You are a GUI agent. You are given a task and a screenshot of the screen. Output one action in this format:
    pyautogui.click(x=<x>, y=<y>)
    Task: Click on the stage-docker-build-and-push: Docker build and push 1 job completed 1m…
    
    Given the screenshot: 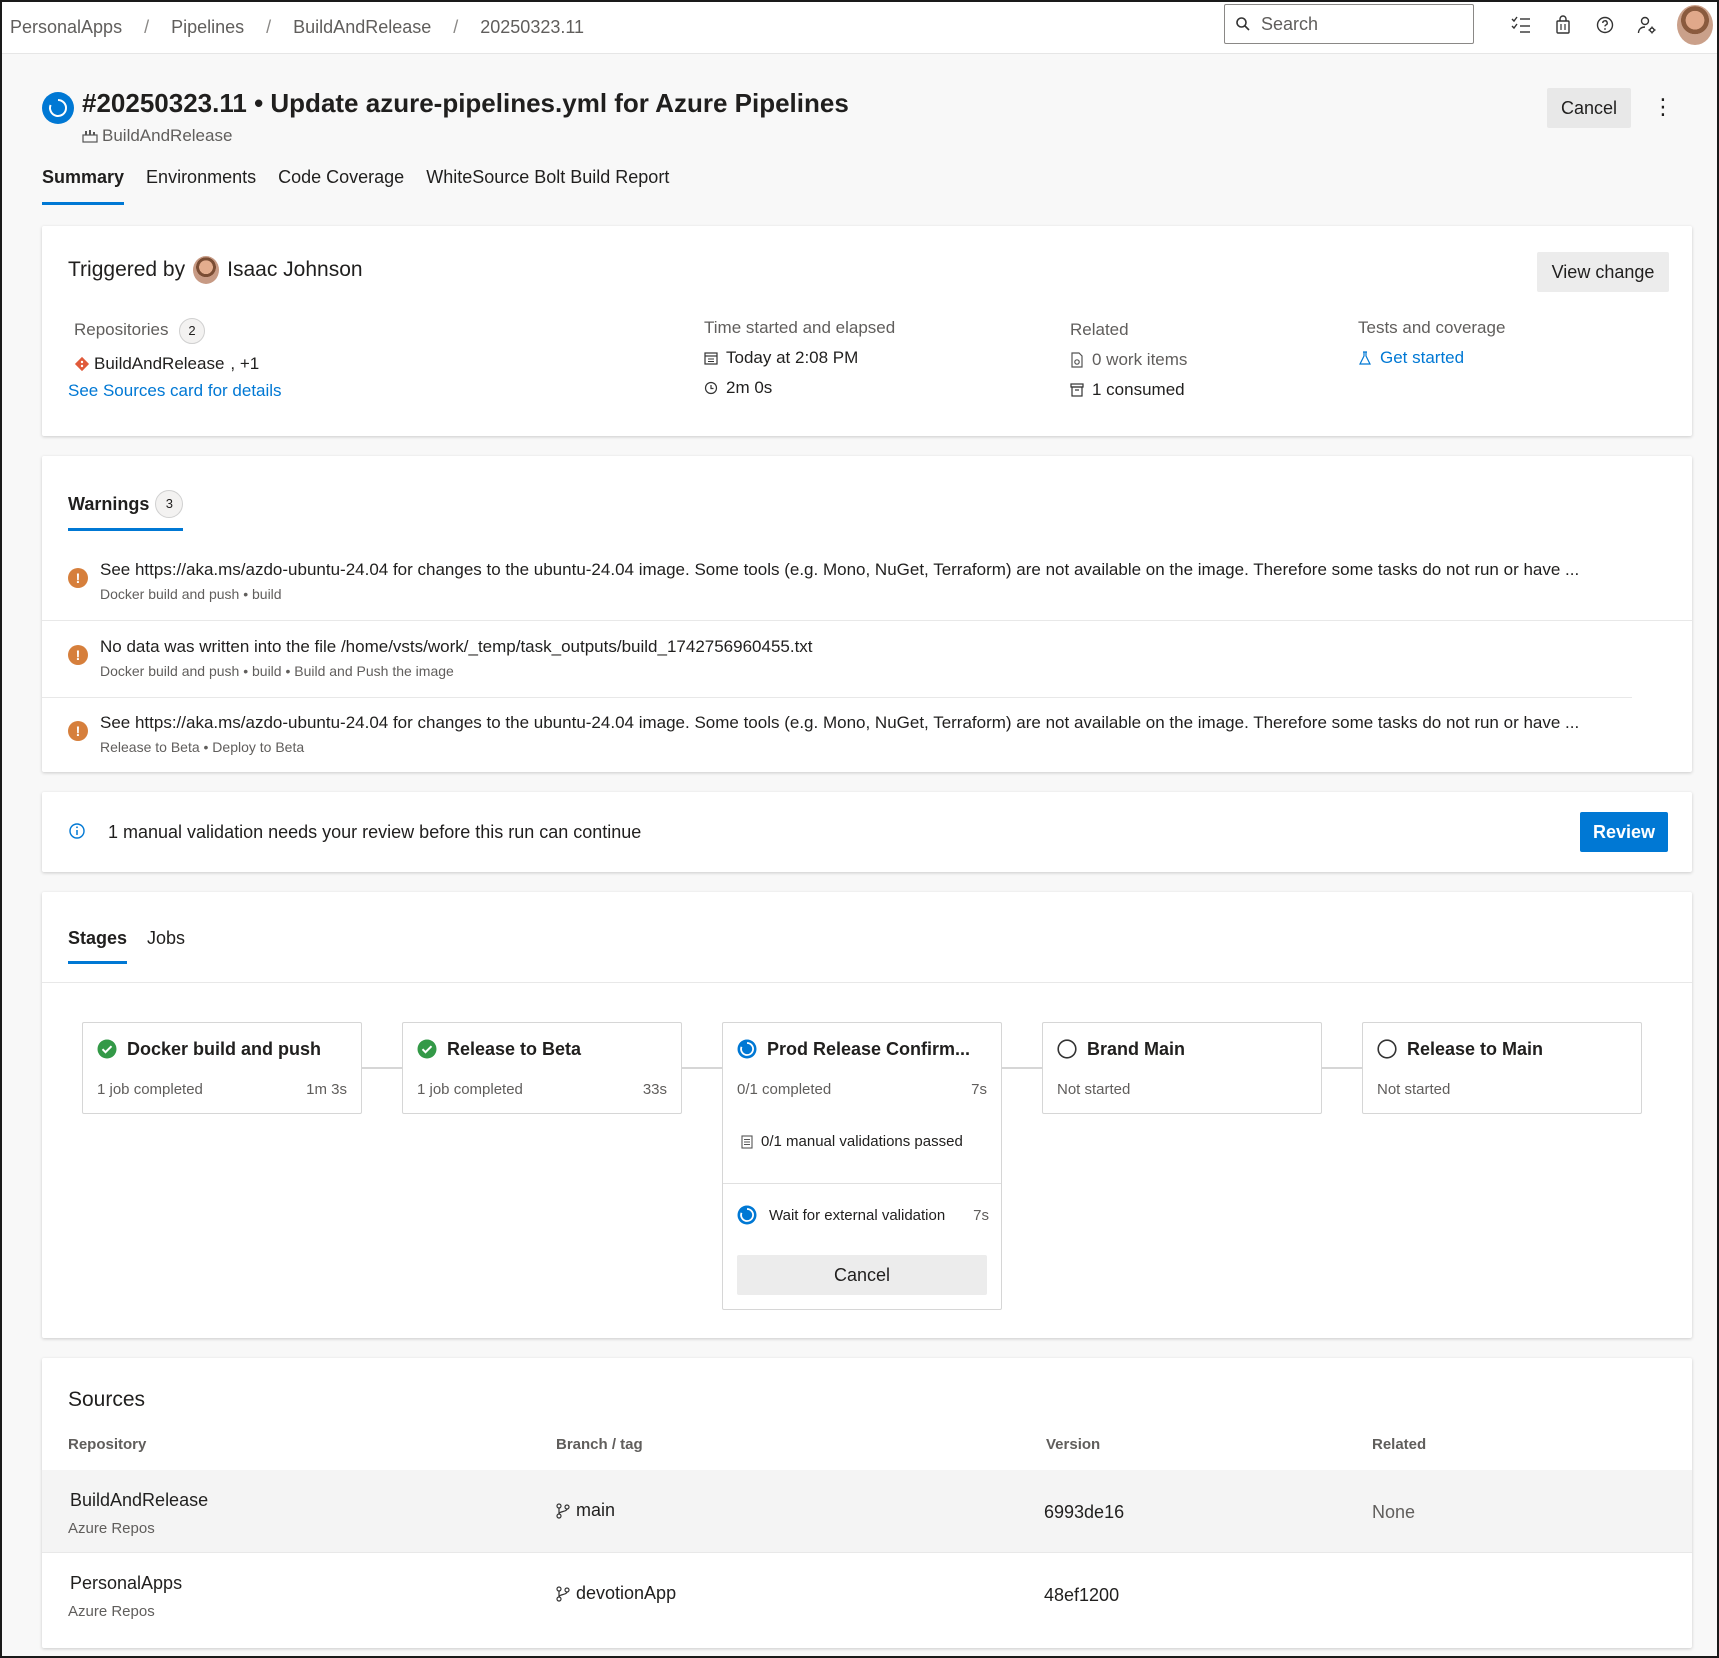 What is the action you would take?
    pyautogui.click(x=222, y=1068)
    